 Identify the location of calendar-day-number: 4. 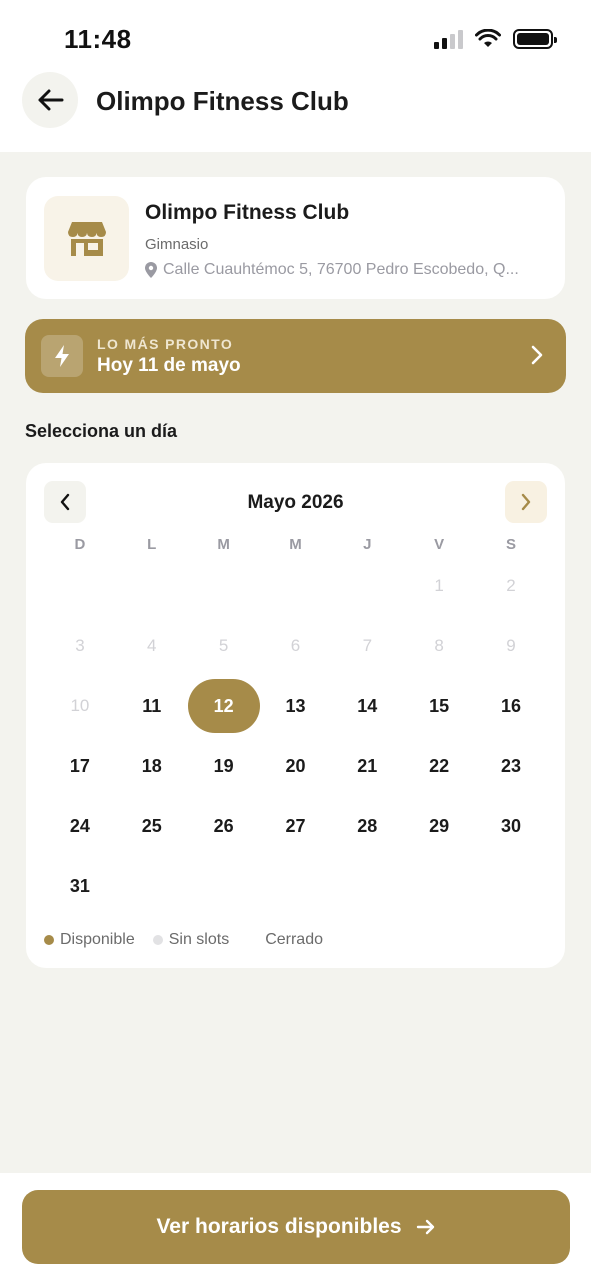
(152, 645).